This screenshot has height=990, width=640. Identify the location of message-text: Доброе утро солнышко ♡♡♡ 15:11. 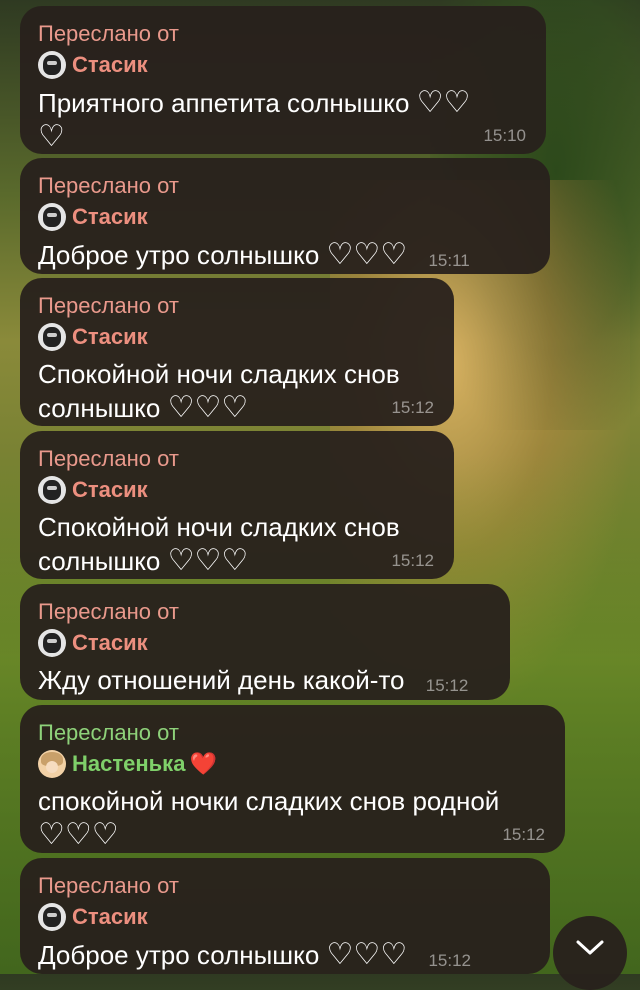
(285, 257).